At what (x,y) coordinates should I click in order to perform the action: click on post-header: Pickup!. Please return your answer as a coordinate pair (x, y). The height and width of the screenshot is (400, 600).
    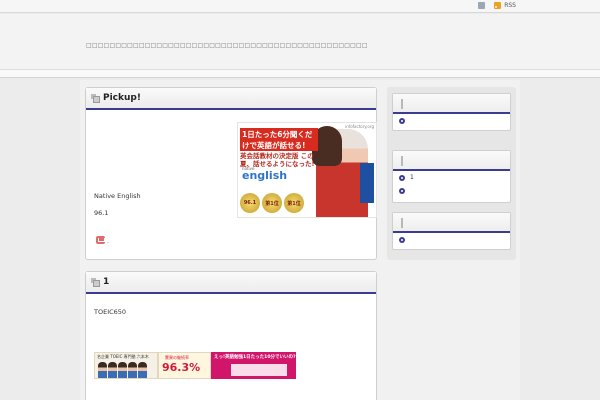
    Looking at the image, I should click on (231, 99).